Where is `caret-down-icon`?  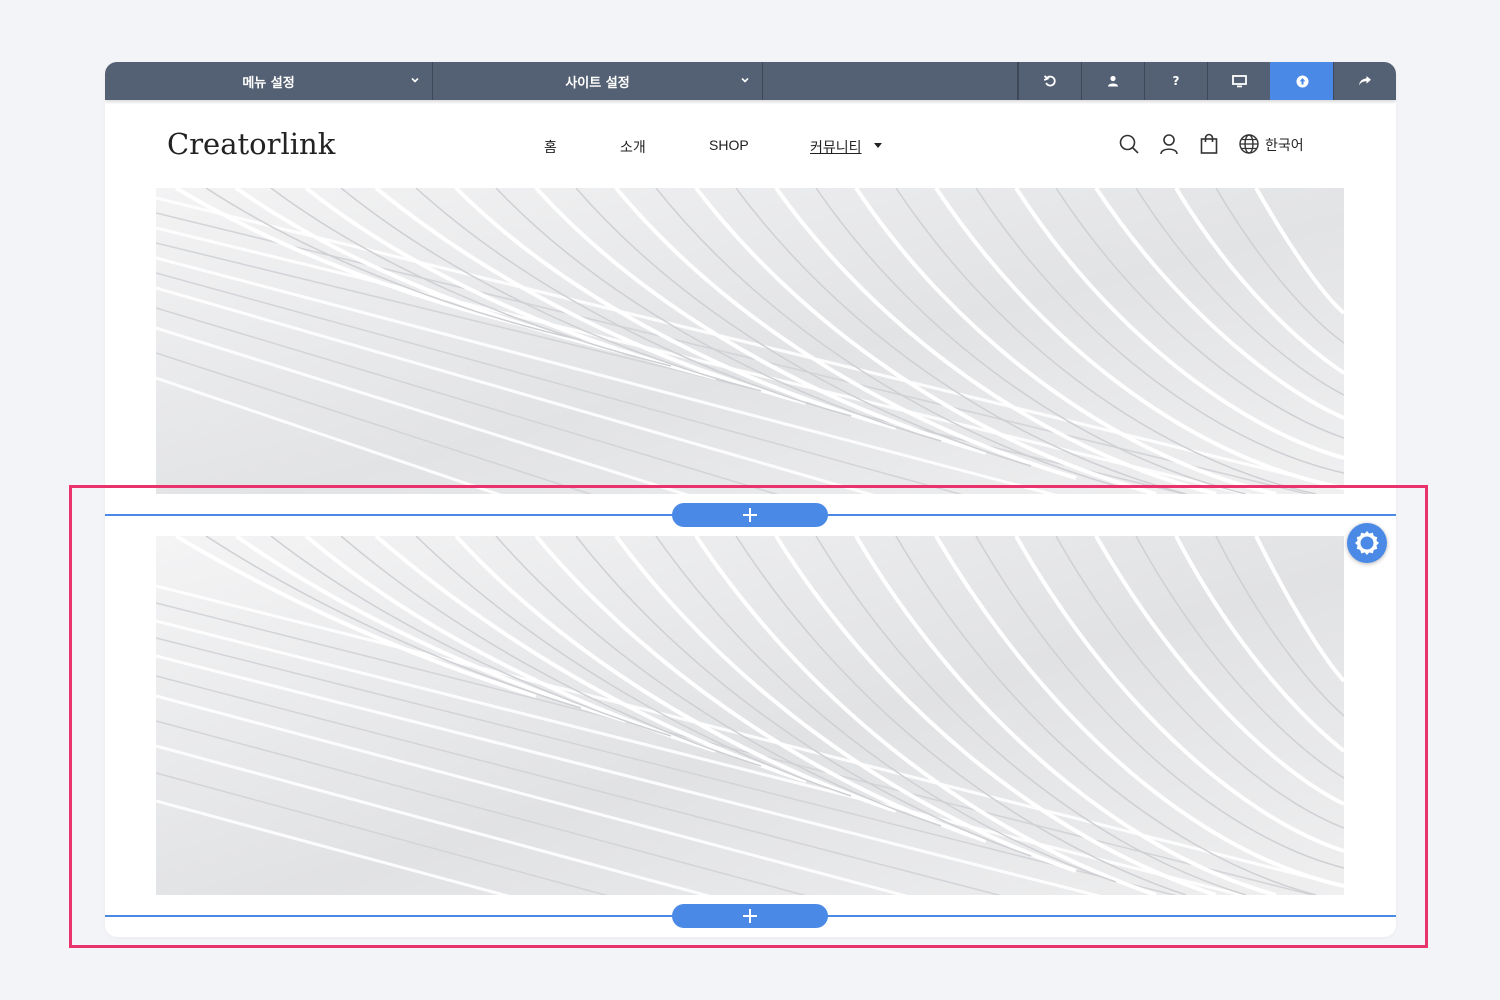
caret-down-icon is located at coordinates (878, 145).